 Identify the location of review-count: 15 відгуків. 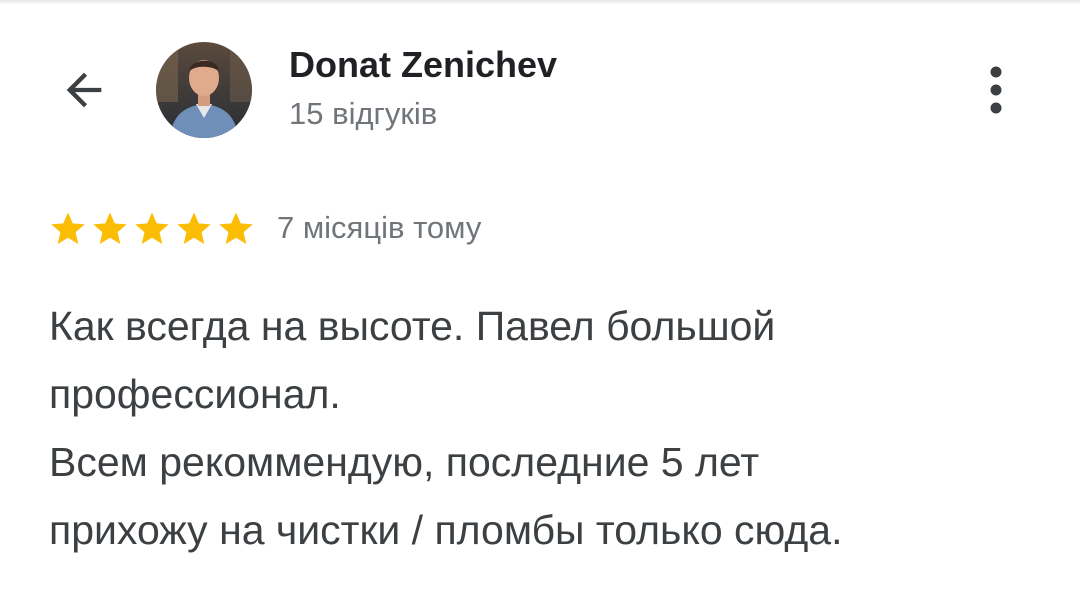
(363, 113).